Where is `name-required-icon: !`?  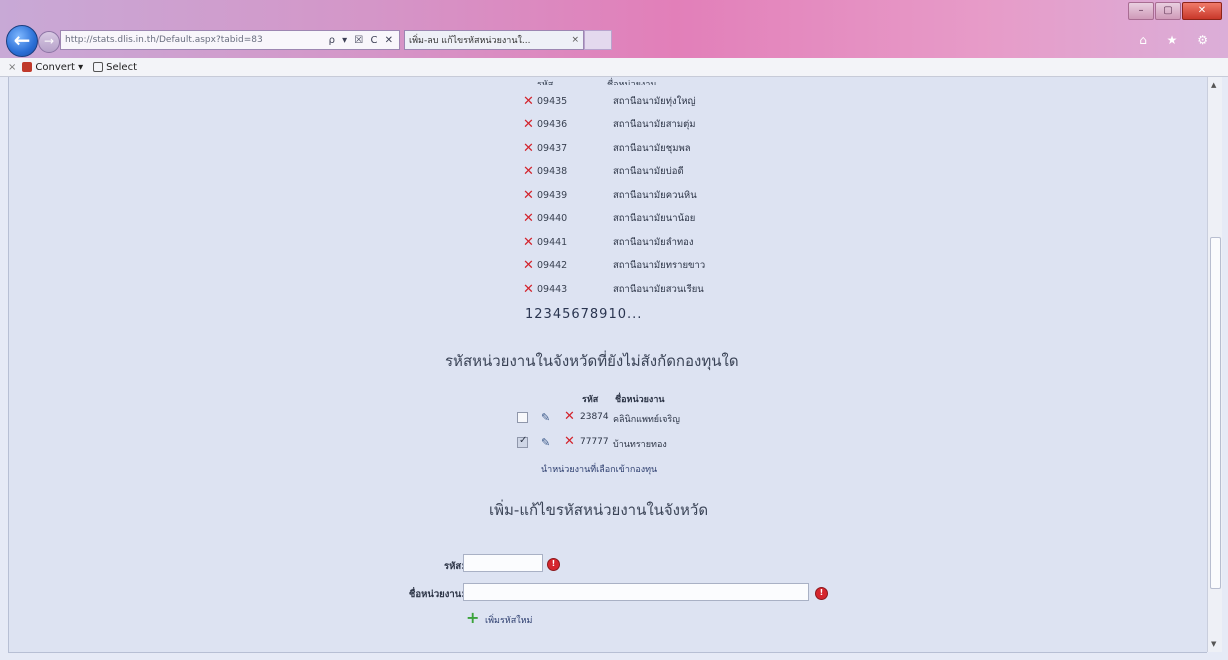
name-required-icon: ! is located at coordinates (821, 593).